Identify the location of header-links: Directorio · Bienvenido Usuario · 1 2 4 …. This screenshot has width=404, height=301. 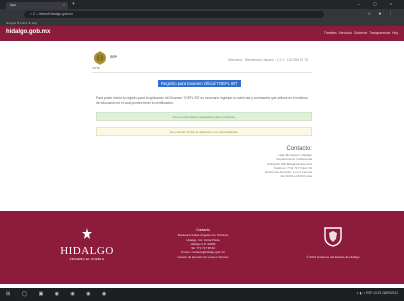
(268, 60).